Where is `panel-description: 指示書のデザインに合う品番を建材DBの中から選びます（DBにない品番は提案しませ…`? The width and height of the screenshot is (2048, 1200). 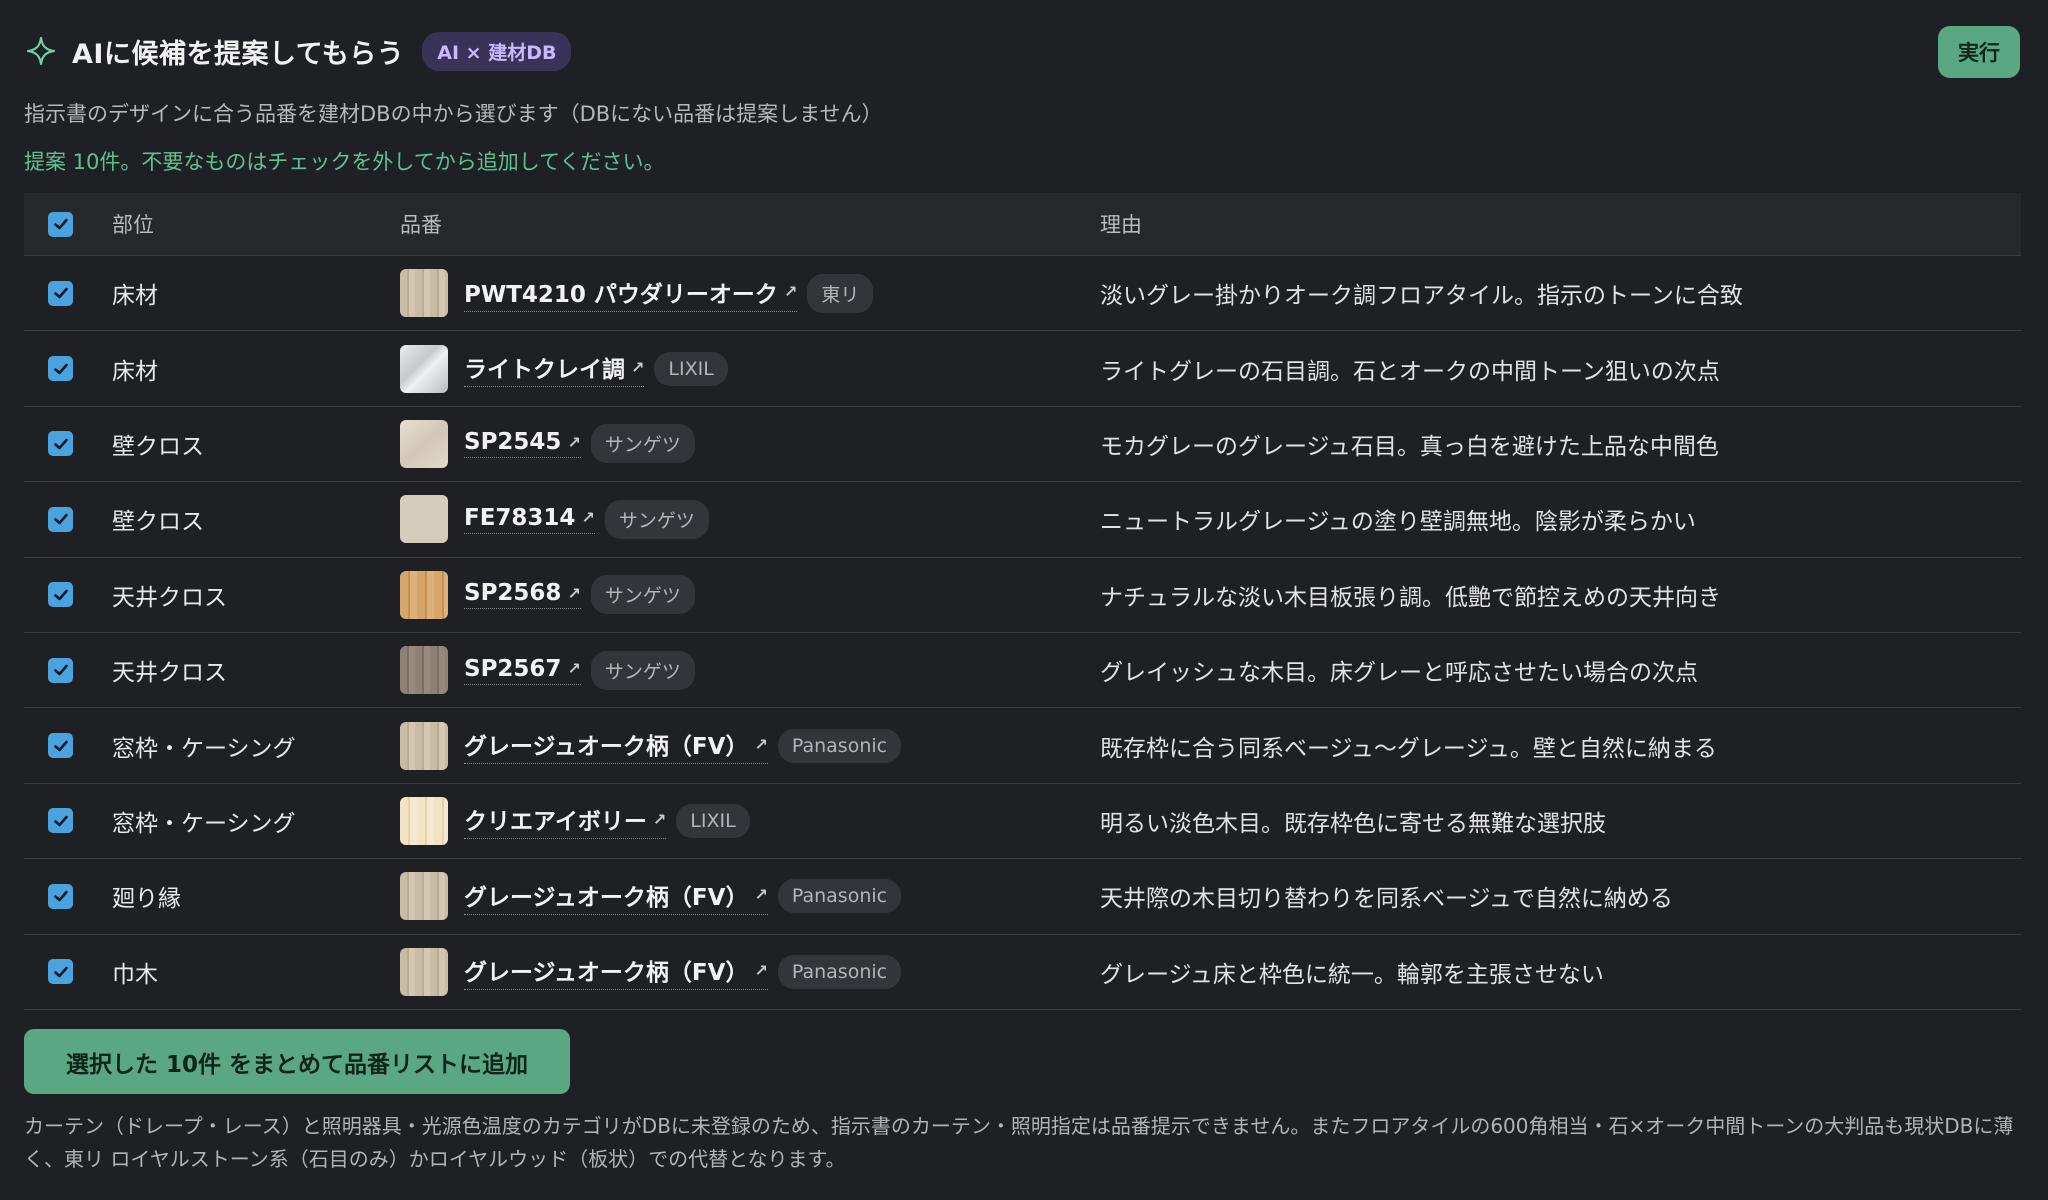
panel-description: 指示書のデザインに合う品番を建材DBの中から選びます（DBにない品番は提案しませ… is located at coordinates (453, 114).